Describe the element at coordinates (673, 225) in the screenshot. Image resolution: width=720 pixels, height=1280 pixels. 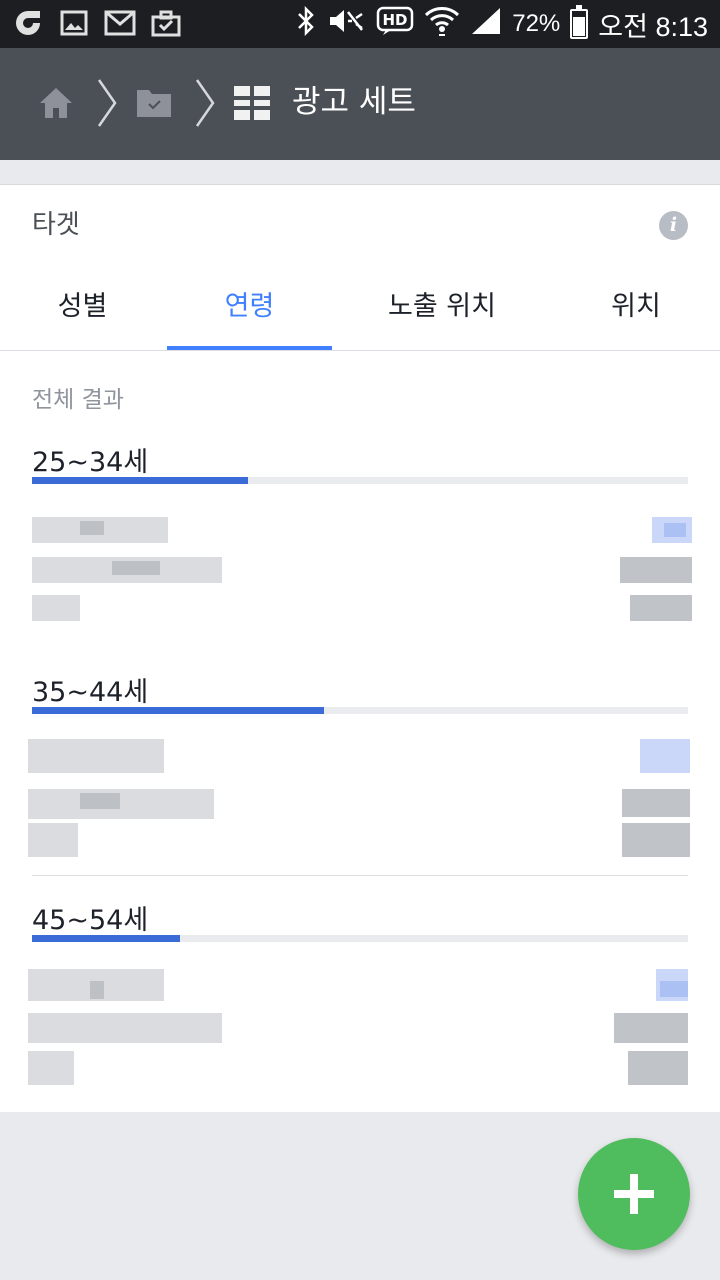
I see `info-icon: i` at that location.